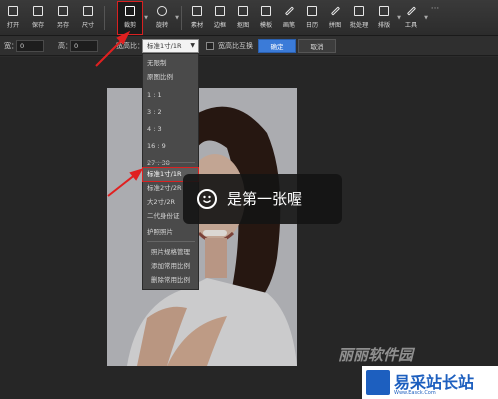  Describe the element at coordinates (312, 11) in the screenshot. I see `calendar-icon` at that location.